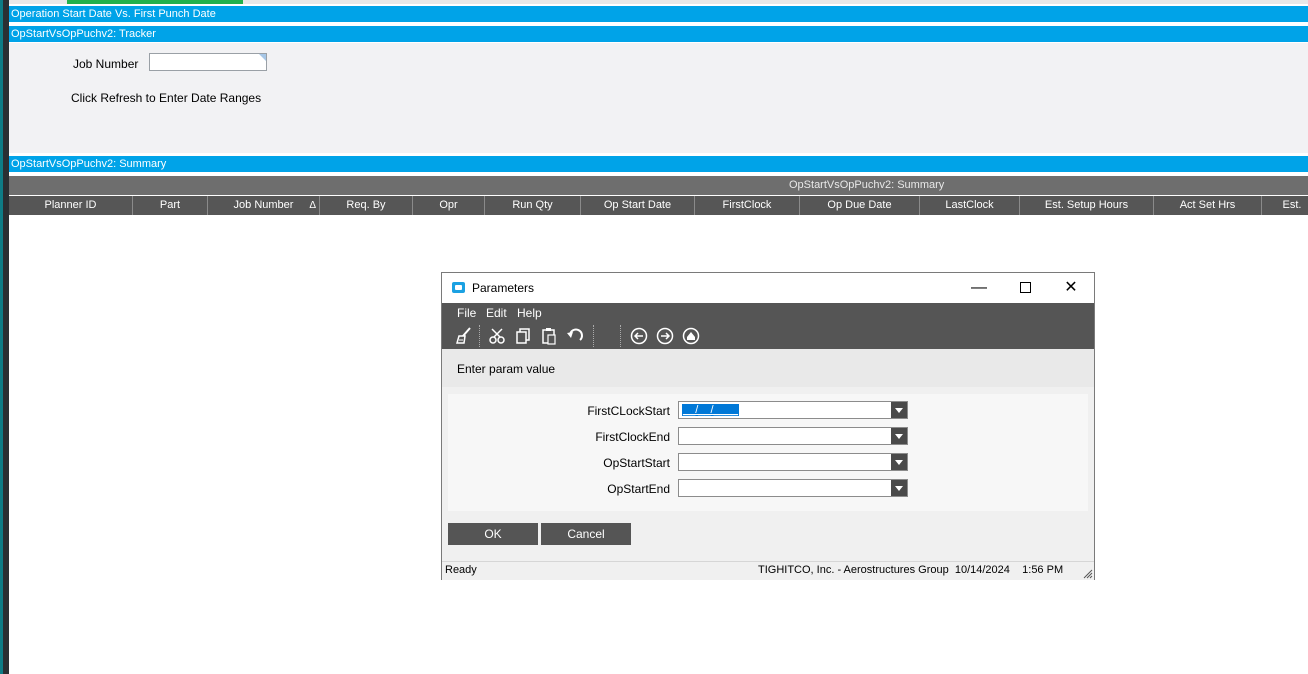 Image resolution: width=1308 pixels, height=674 pixels. What do you see at coordinates (586, 534) in the screenshot?
I see `cancel-button: Cancel` at bounding box center [586, 534].